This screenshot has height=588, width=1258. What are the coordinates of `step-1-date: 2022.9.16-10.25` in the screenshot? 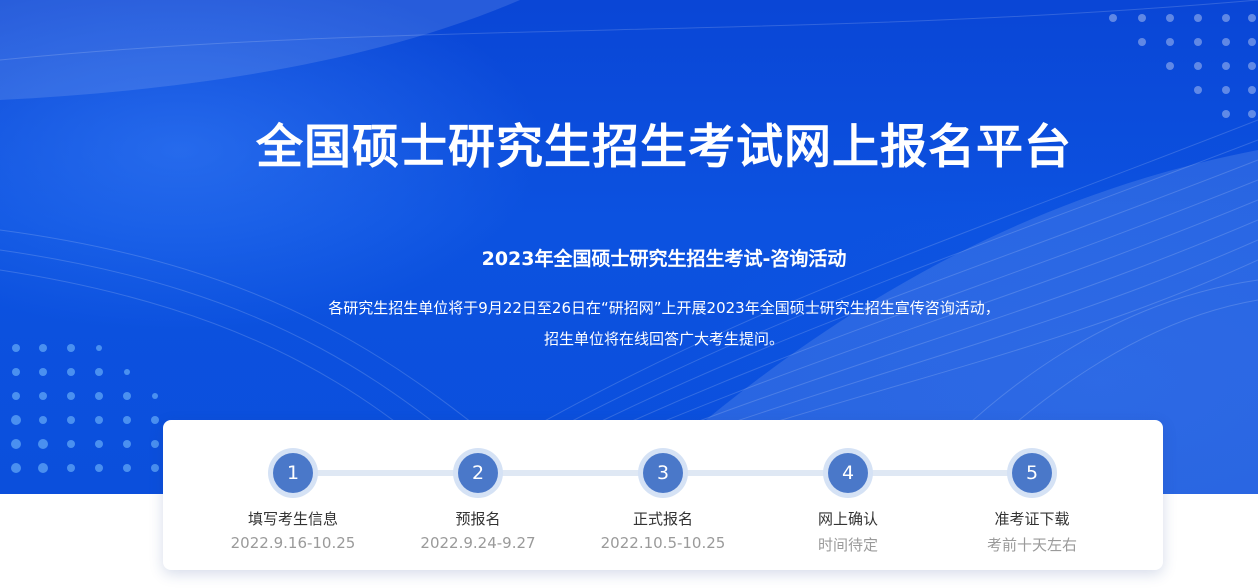 It's located at (293, 543).